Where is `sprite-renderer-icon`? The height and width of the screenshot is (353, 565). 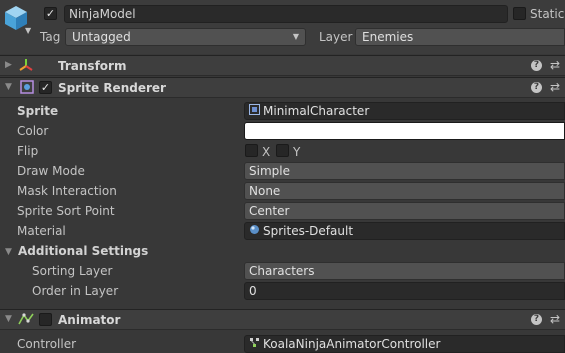
sprite-renderer-icon is located at coordinates (27, 87).